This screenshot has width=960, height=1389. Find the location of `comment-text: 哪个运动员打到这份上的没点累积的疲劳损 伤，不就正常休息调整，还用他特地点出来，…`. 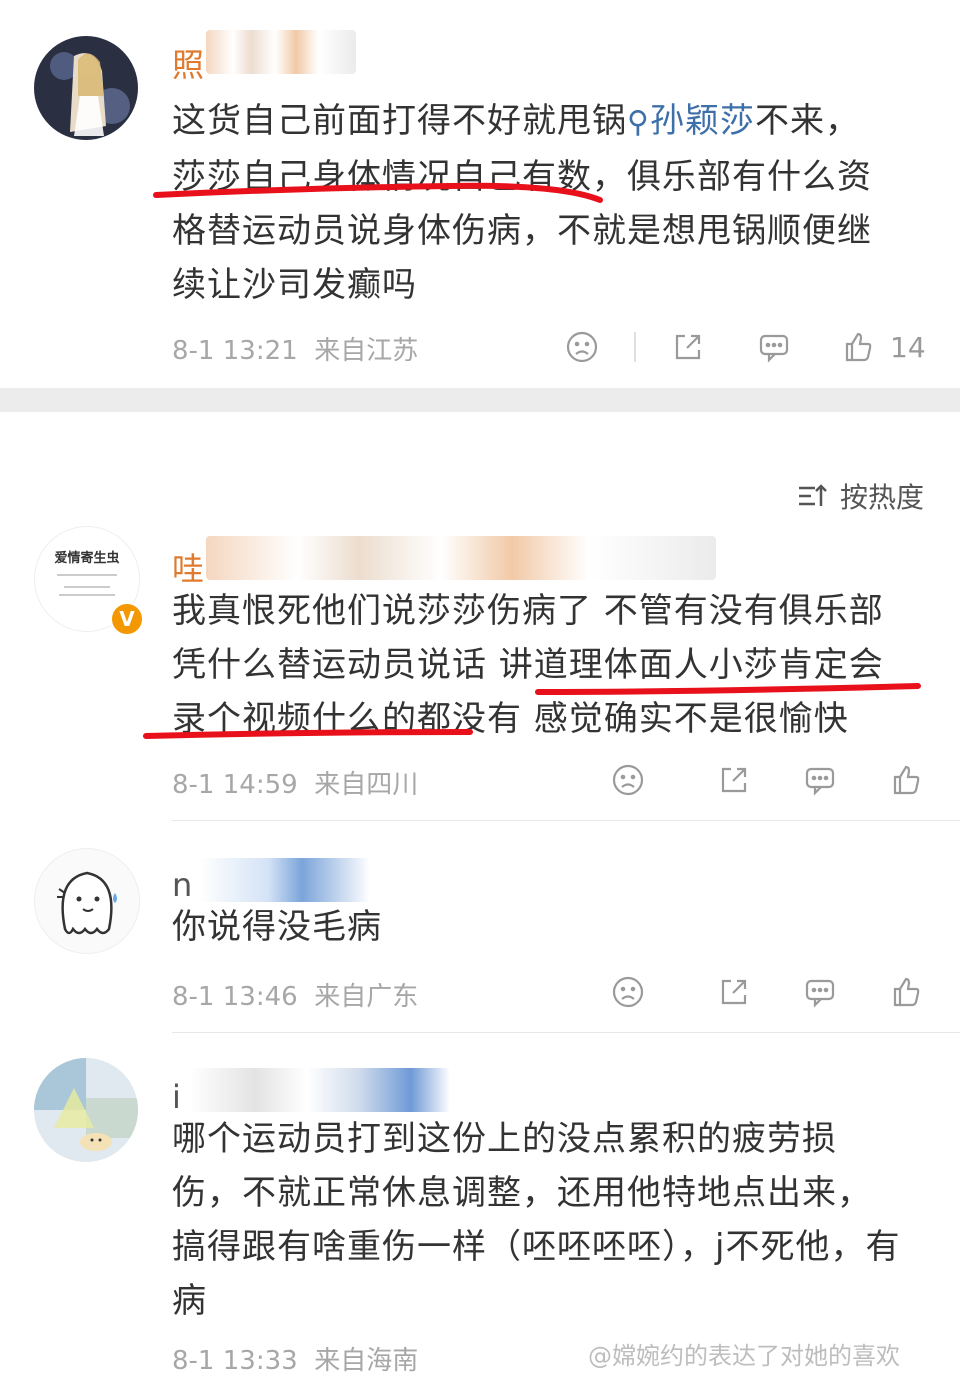

comment-text: 哪个运动员打到这份上的没点累积的疲劳损 伤，不就正常休息调整，还用他特地点出来，… is located at coordinates (536, 1220).